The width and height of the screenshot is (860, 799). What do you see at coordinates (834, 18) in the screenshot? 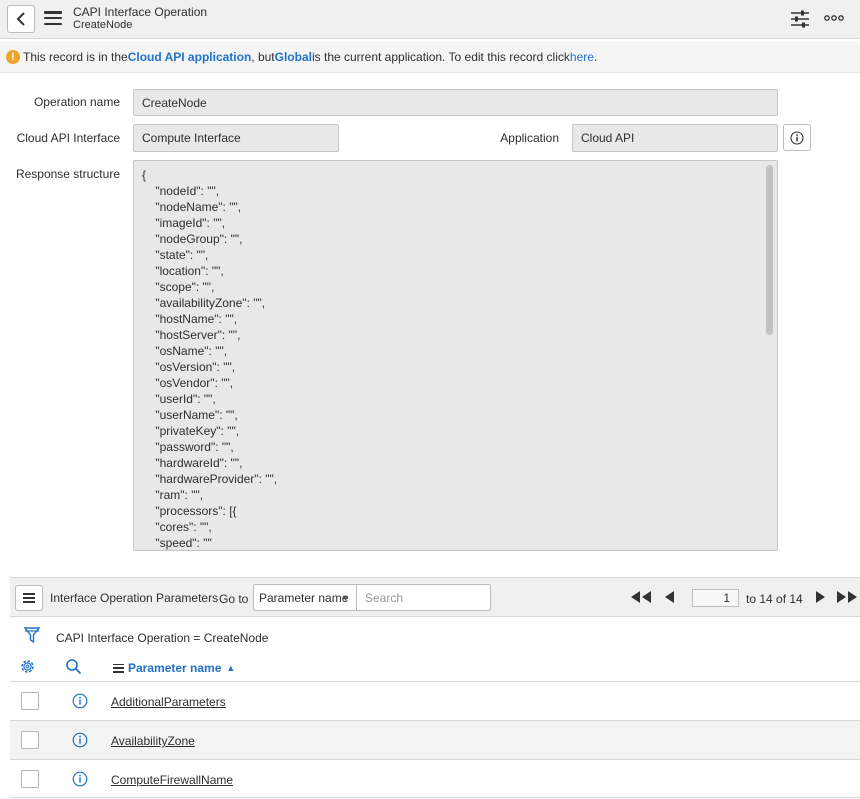
I see `ellipsis-icon` at bounding box center [834, 18].